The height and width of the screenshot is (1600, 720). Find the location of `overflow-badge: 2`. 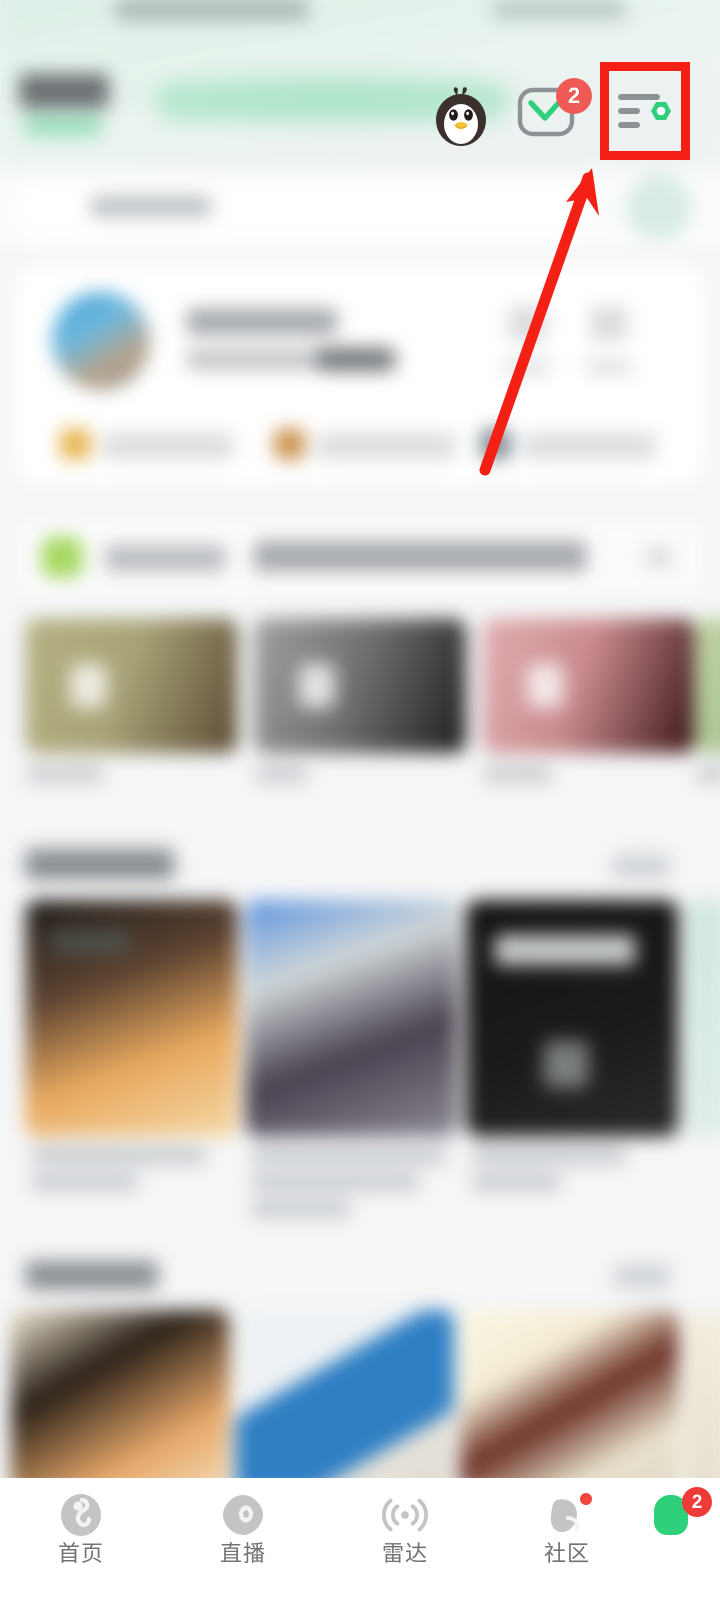

overflow-badge: 2 is located at coordinates (697, 1502).